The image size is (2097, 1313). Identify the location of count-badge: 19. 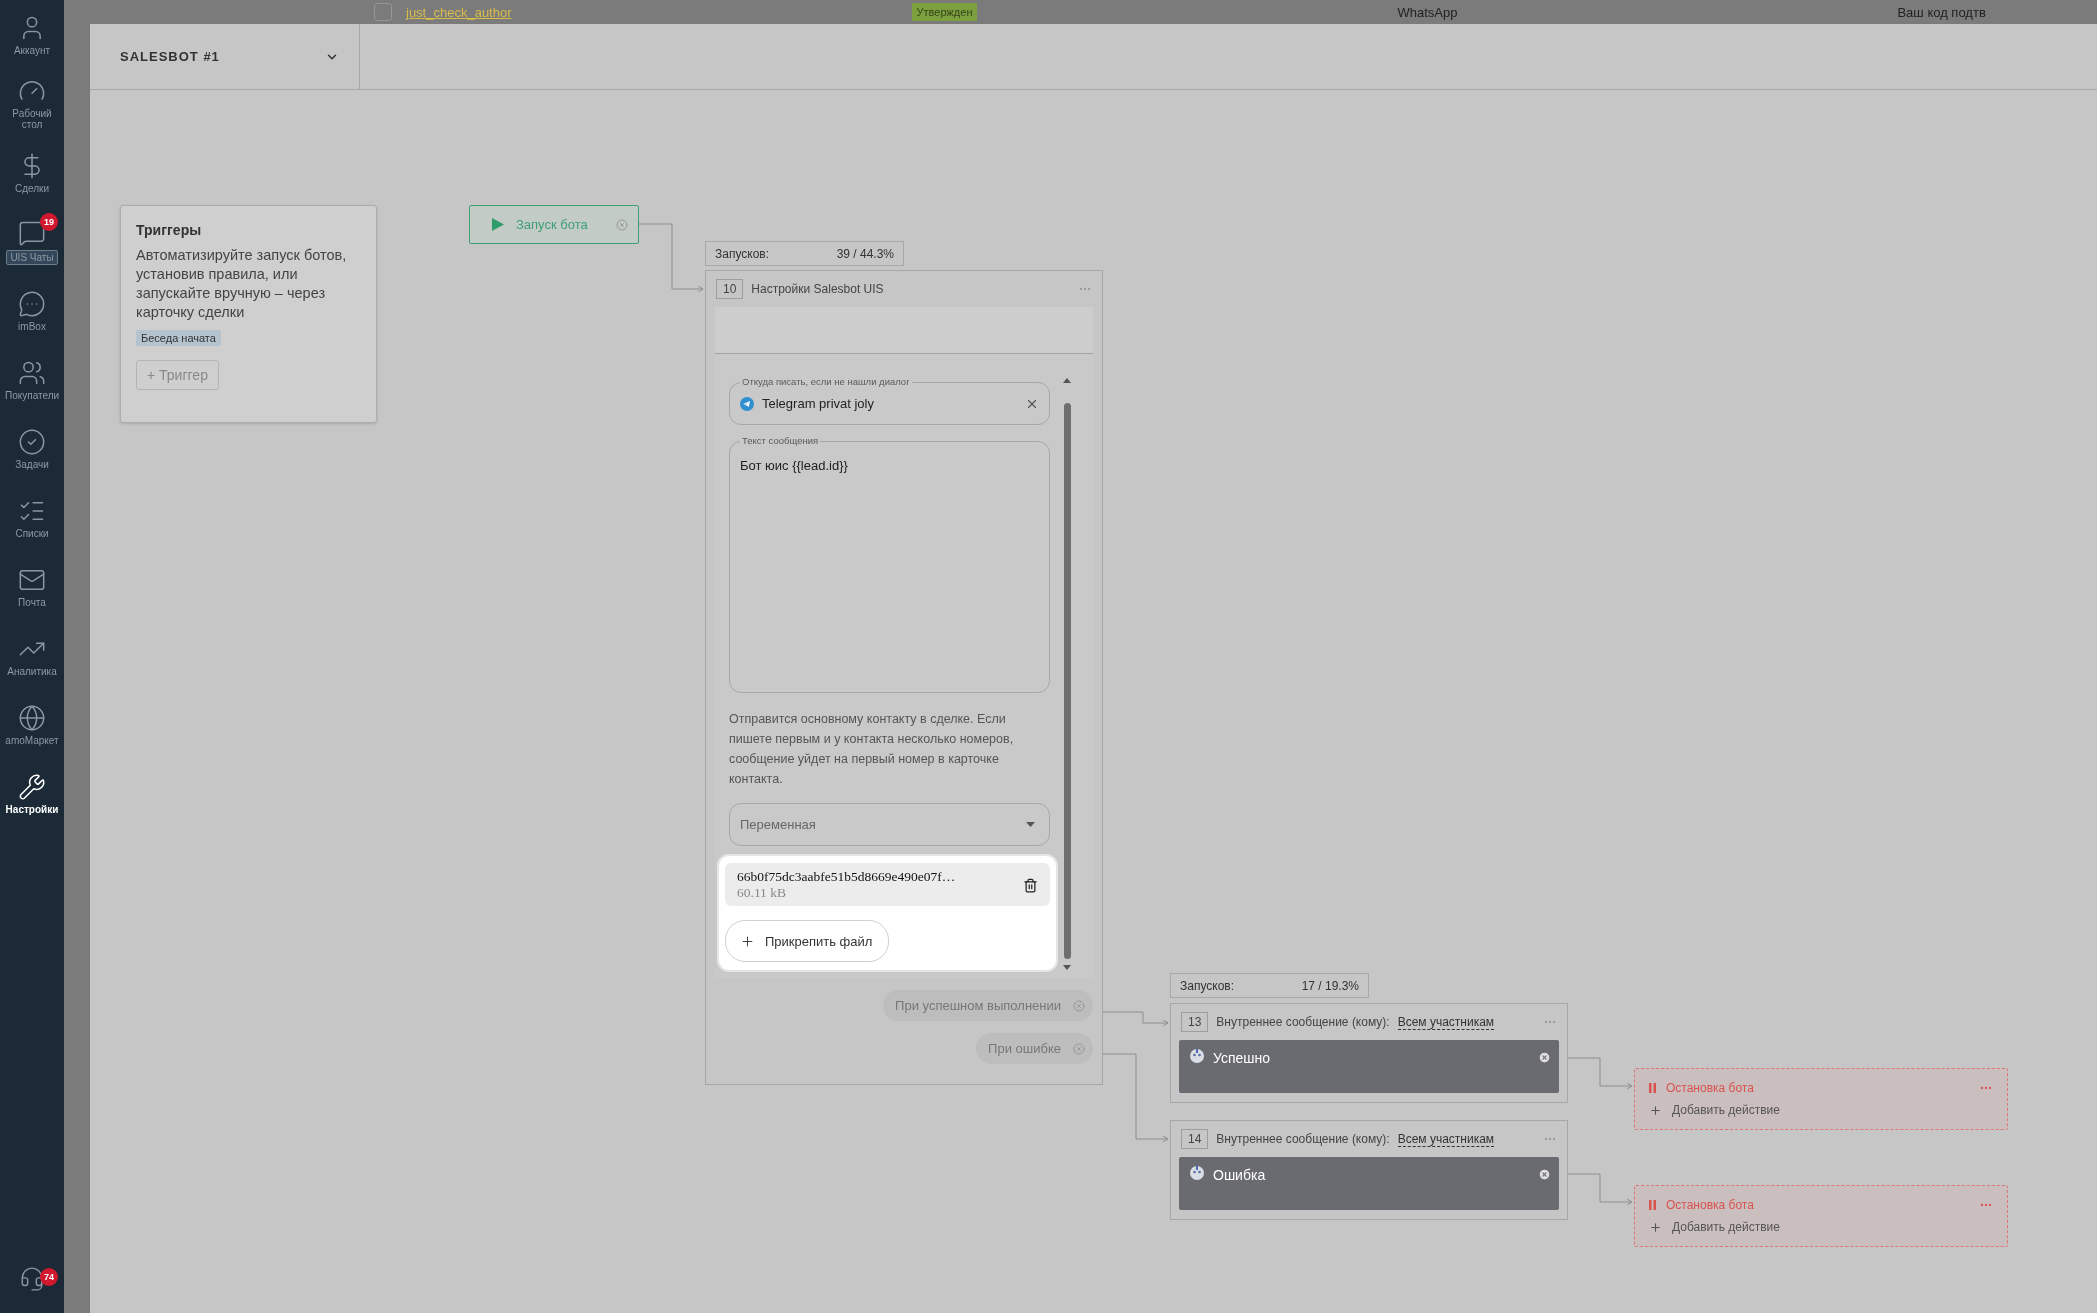
(49, 222).